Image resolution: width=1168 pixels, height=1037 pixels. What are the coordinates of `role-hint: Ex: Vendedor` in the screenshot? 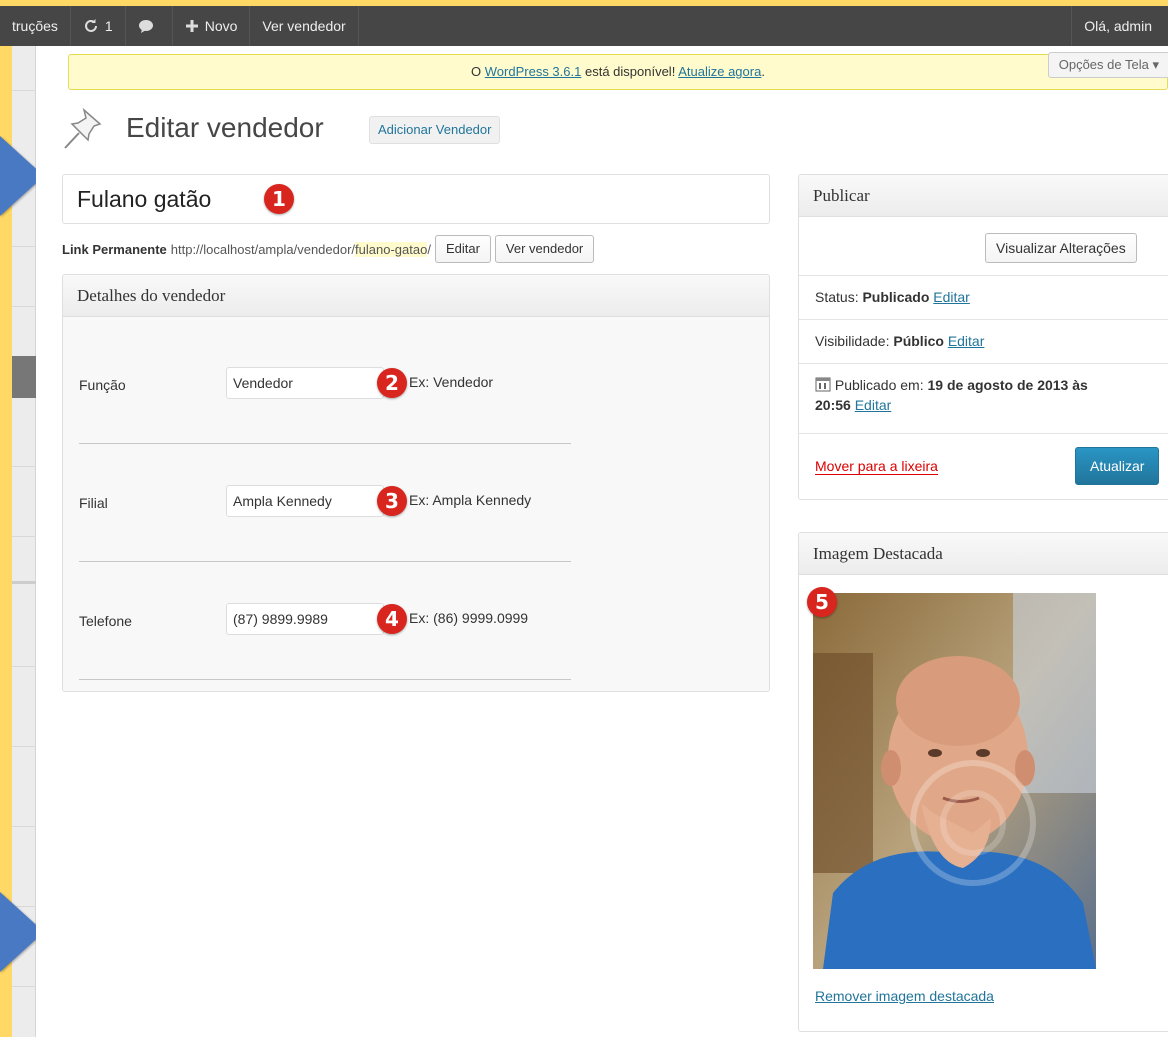 It's located at (451, 382).